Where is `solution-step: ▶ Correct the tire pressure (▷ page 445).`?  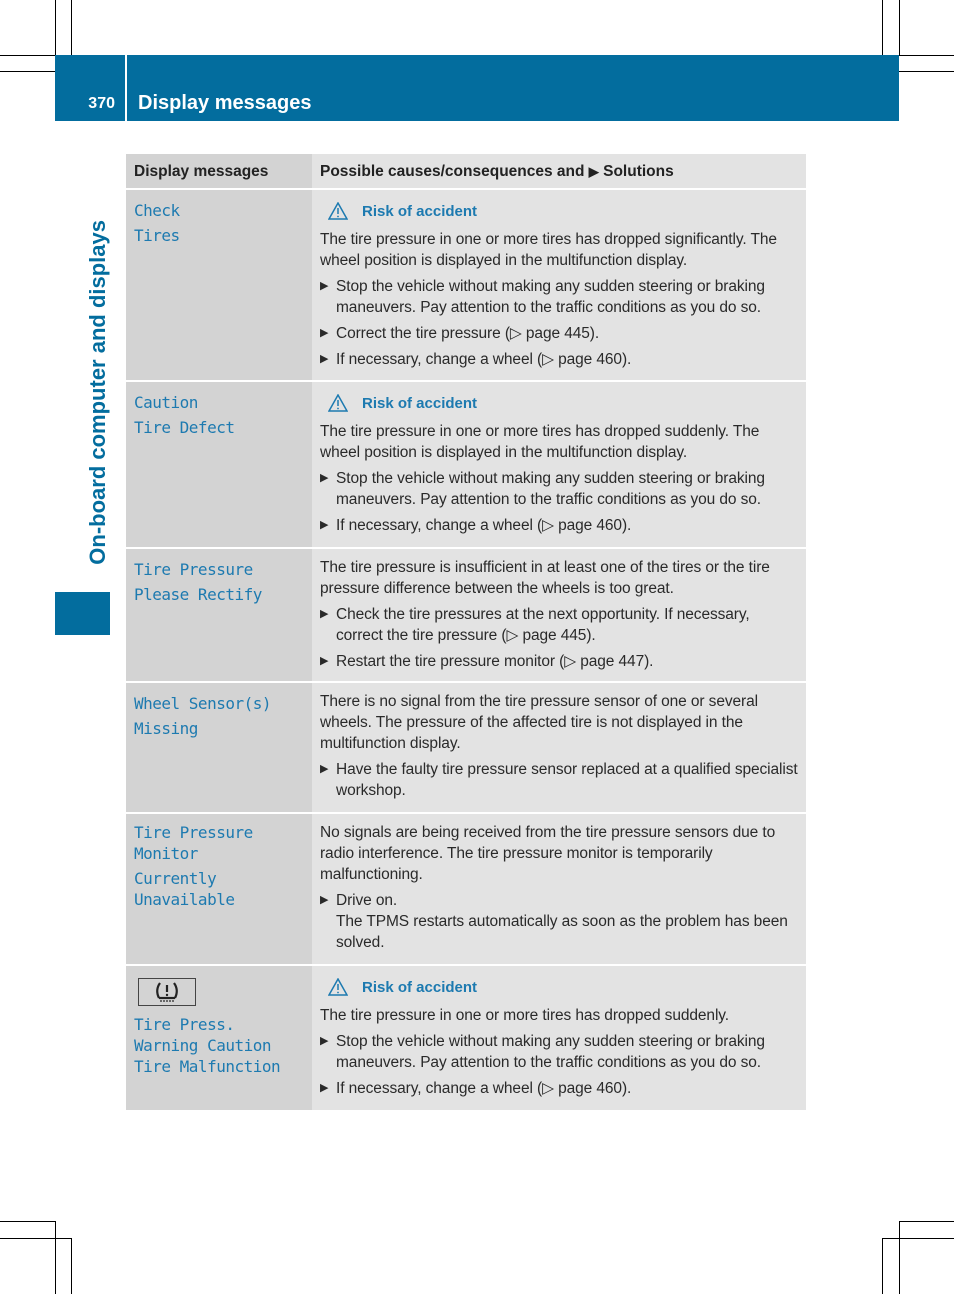 solution-step: ▶ Correct the tire pressure (▷ page 445). is located at coordinates (460, 333).